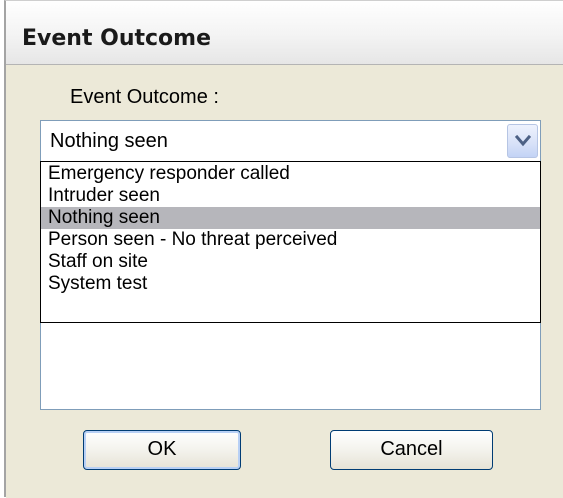 The height and width of the screenshot is (498, 563). I want to click on cancel-button: Cancel, so click(411, 450).